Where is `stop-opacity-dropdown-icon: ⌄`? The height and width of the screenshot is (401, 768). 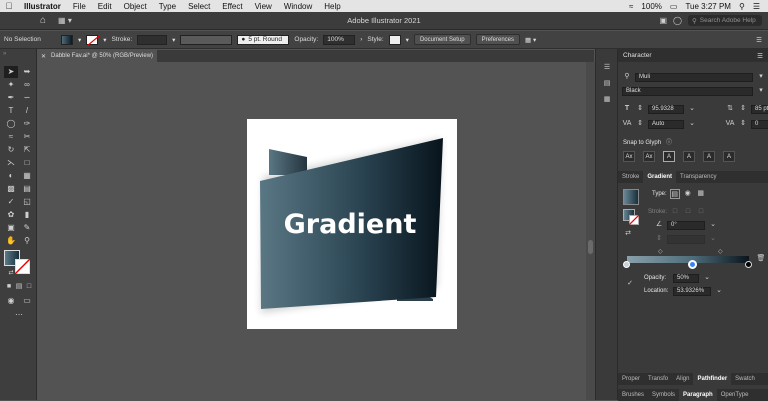 stop-opacity-dropdown-icon: ⌄ is located at coordinates (707, 278).